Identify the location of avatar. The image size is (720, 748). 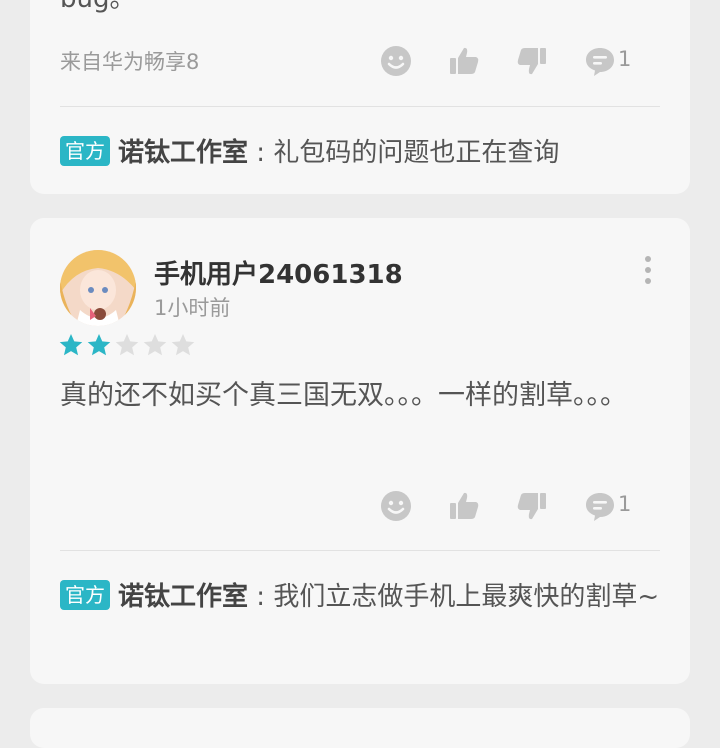
(98, 288).